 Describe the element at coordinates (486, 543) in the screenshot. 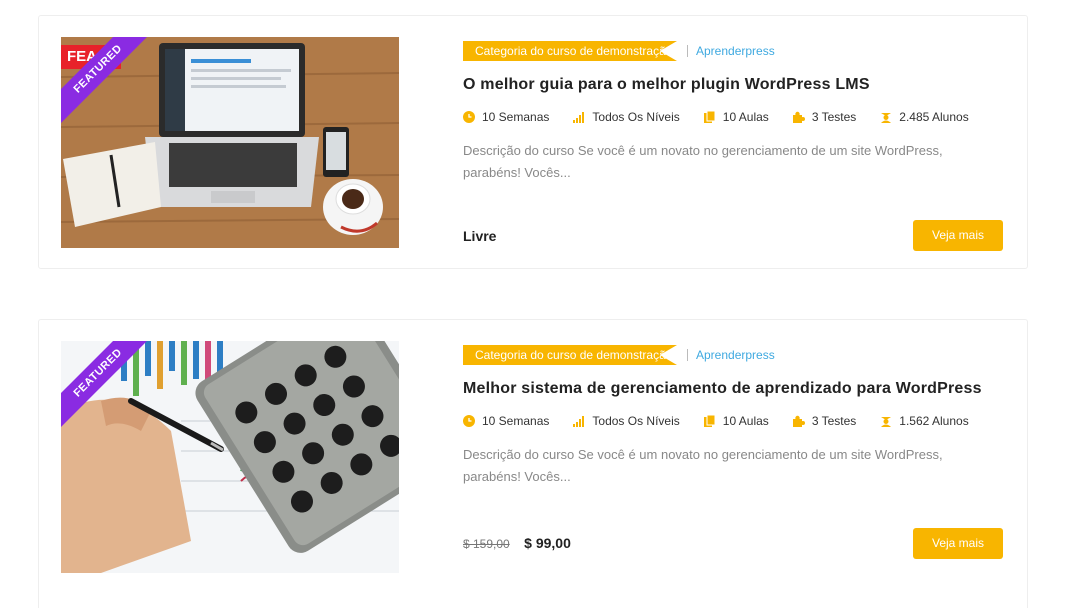

I see `price-original: $ 159,00` at that location.